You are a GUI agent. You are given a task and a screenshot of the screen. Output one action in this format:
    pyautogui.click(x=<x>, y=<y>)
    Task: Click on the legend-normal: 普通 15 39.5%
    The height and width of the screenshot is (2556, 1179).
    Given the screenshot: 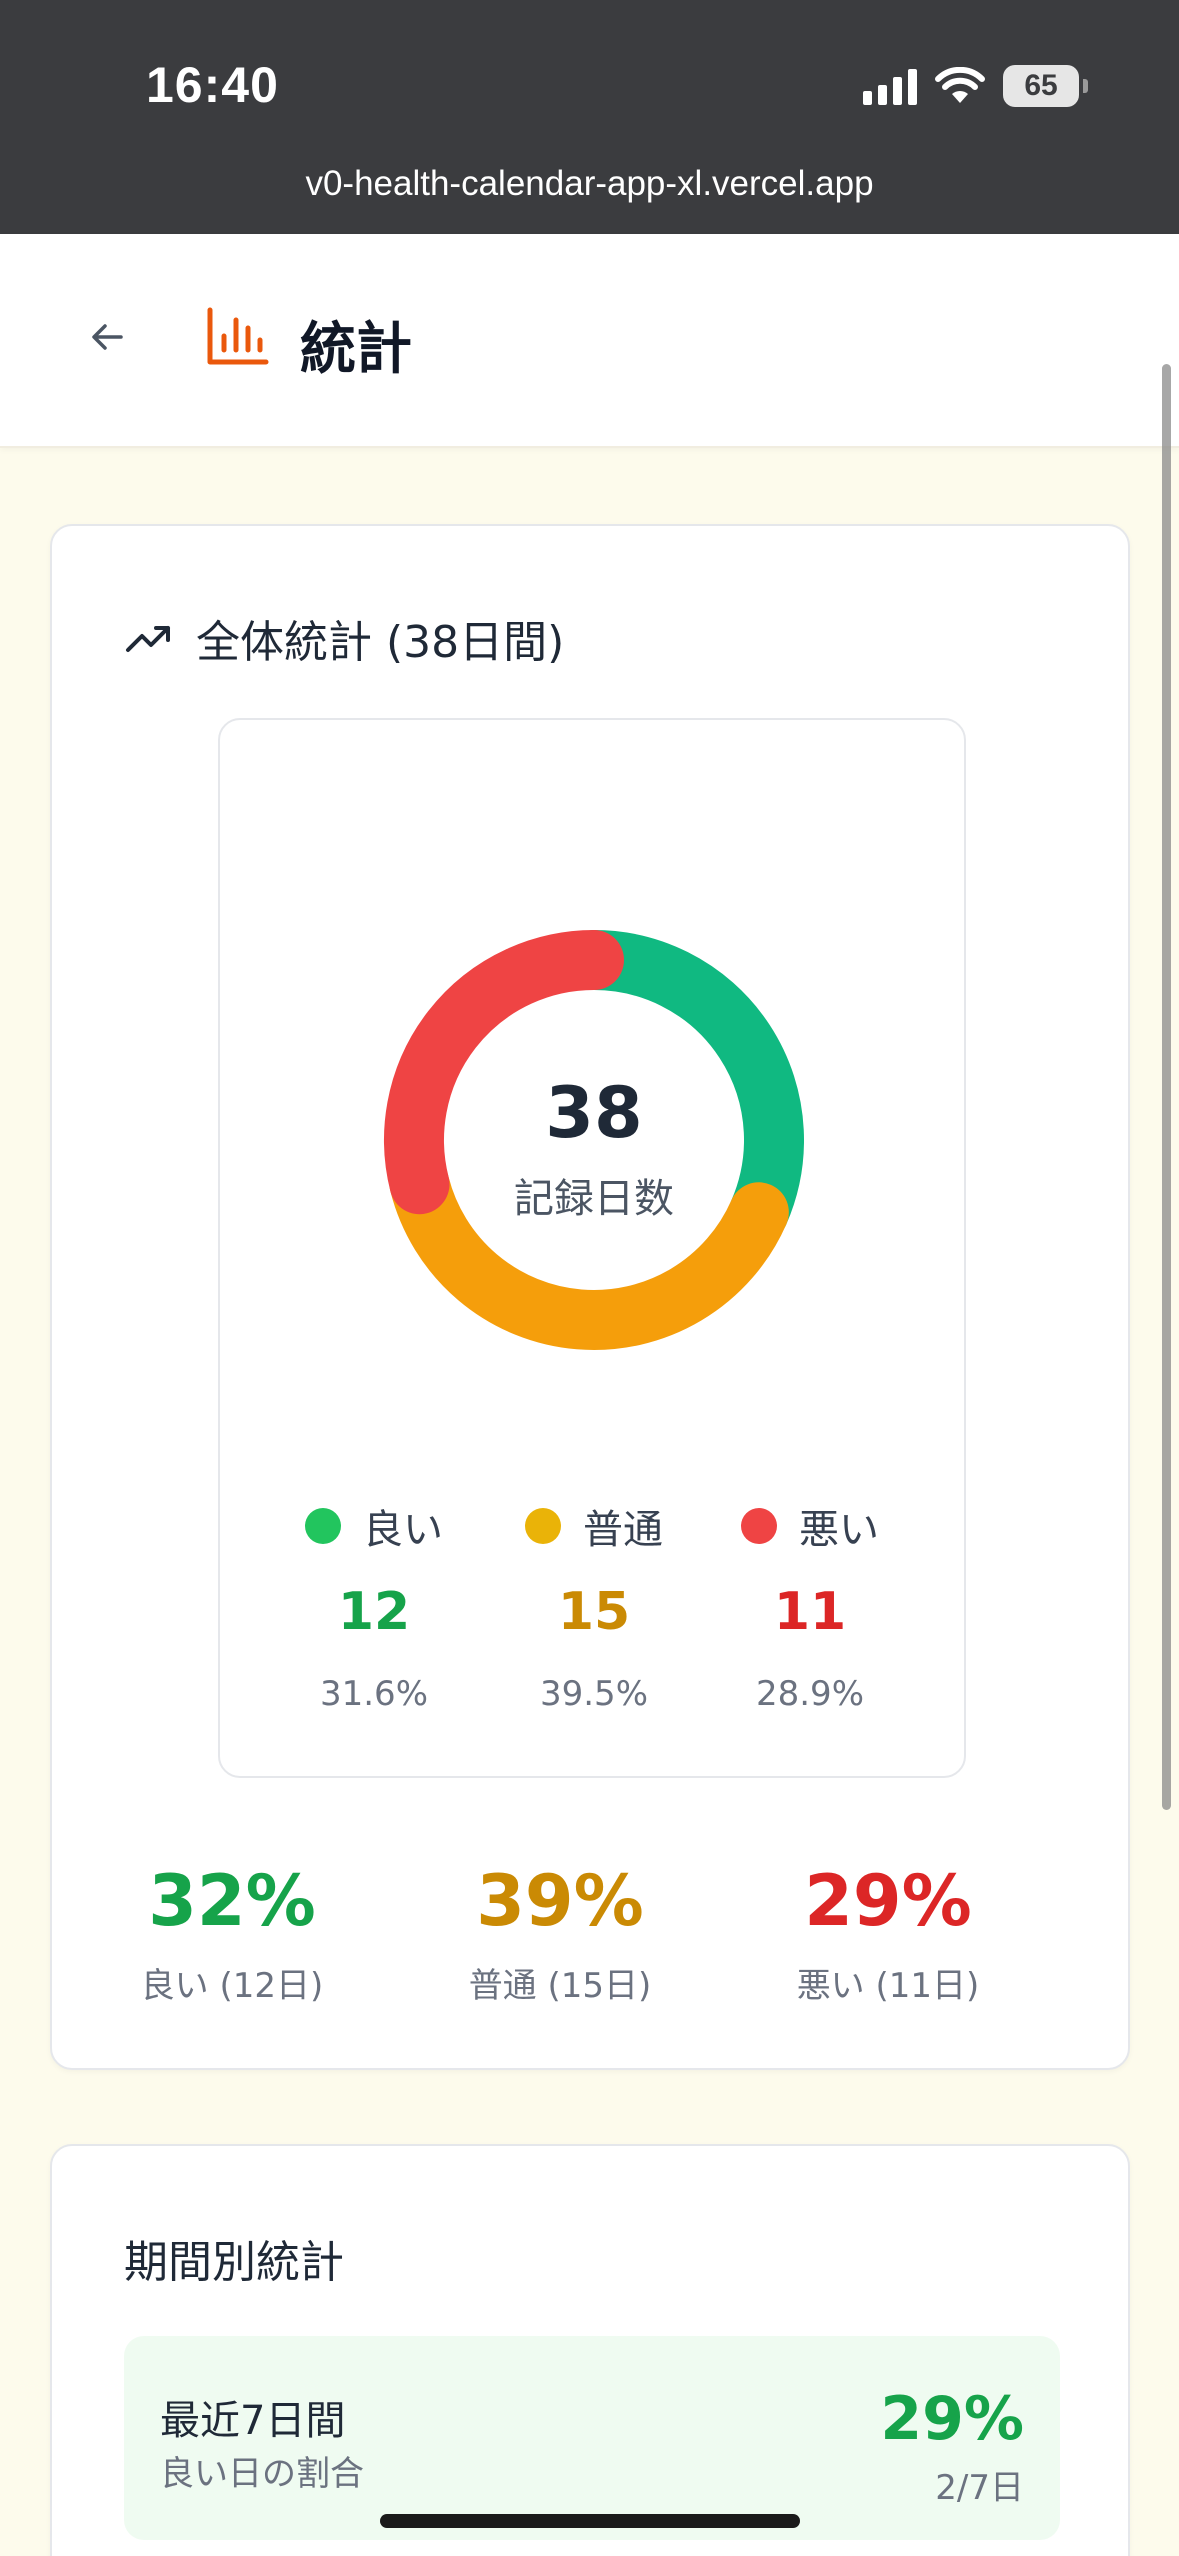 What is the action you would take?
    pyautogui.click(x=594, y=1606)
    